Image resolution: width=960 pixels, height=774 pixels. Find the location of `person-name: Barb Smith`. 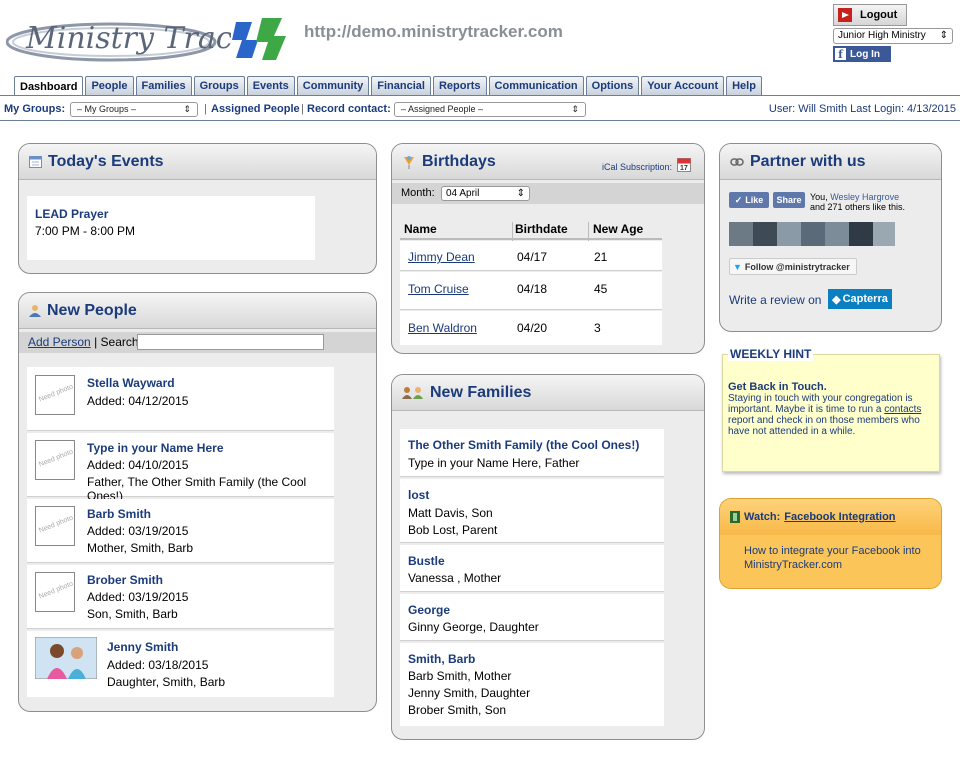

person-name: Barb Smith is located at coordinates (119, 514).